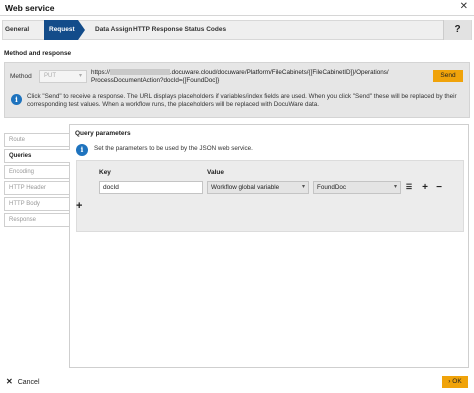  Describe the element at coordinates (457, 30) in the screenshot. I see `help-icon: ?` at that location.